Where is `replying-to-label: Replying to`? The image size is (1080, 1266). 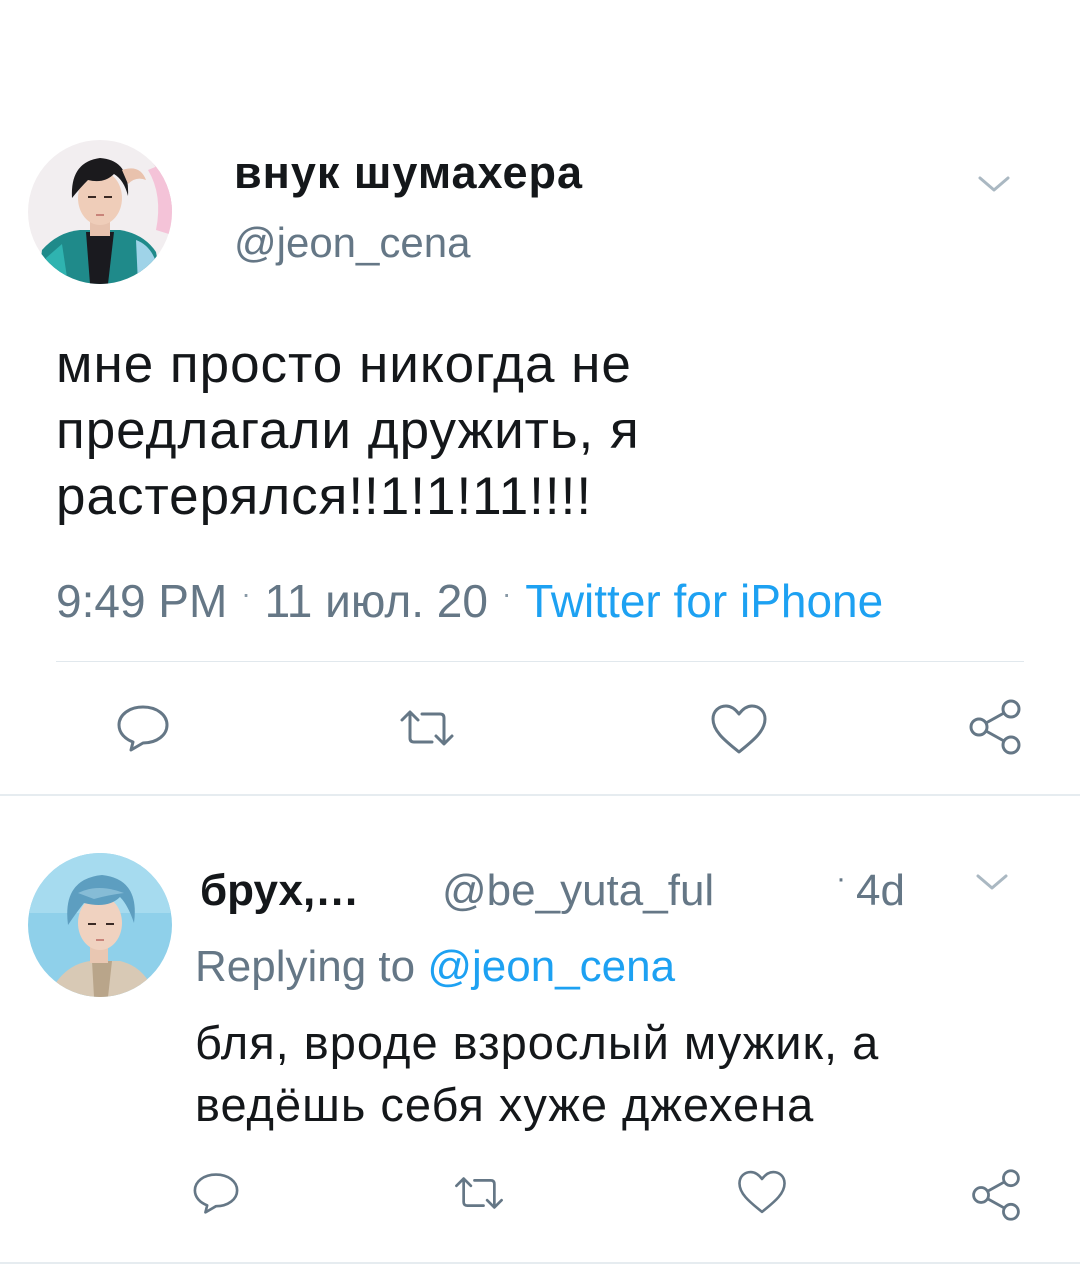 replying-to-label: Replying to is located at coordinates (311, 966).